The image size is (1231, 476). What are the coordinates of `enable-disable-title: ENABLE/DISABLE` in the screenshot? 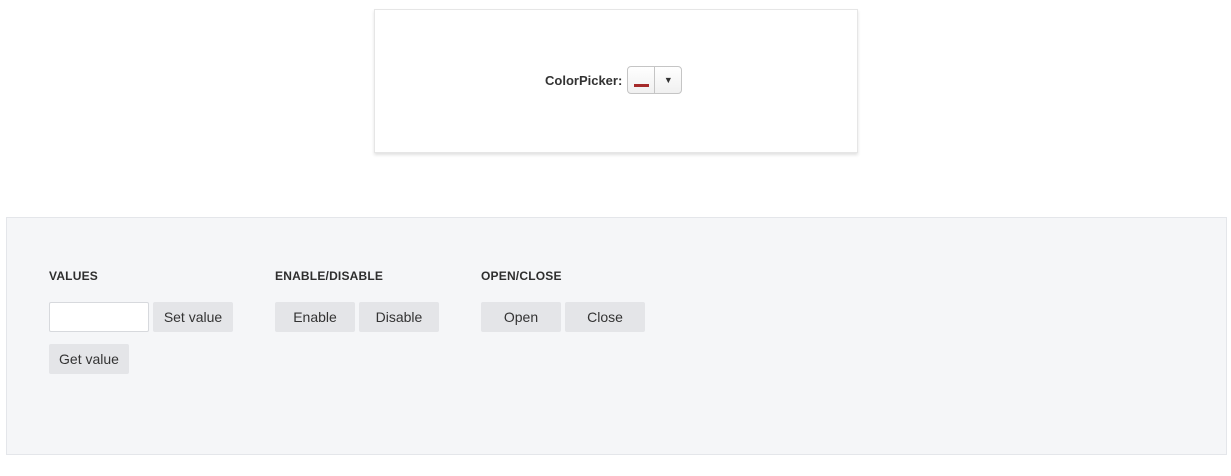 It's located at (329, 276).